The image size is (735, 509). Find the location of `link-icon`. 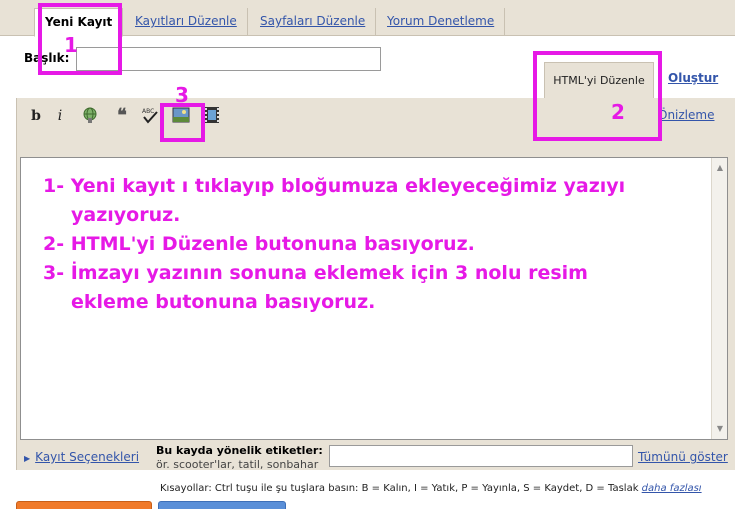

link-icon is located at coordinates (90, 116).